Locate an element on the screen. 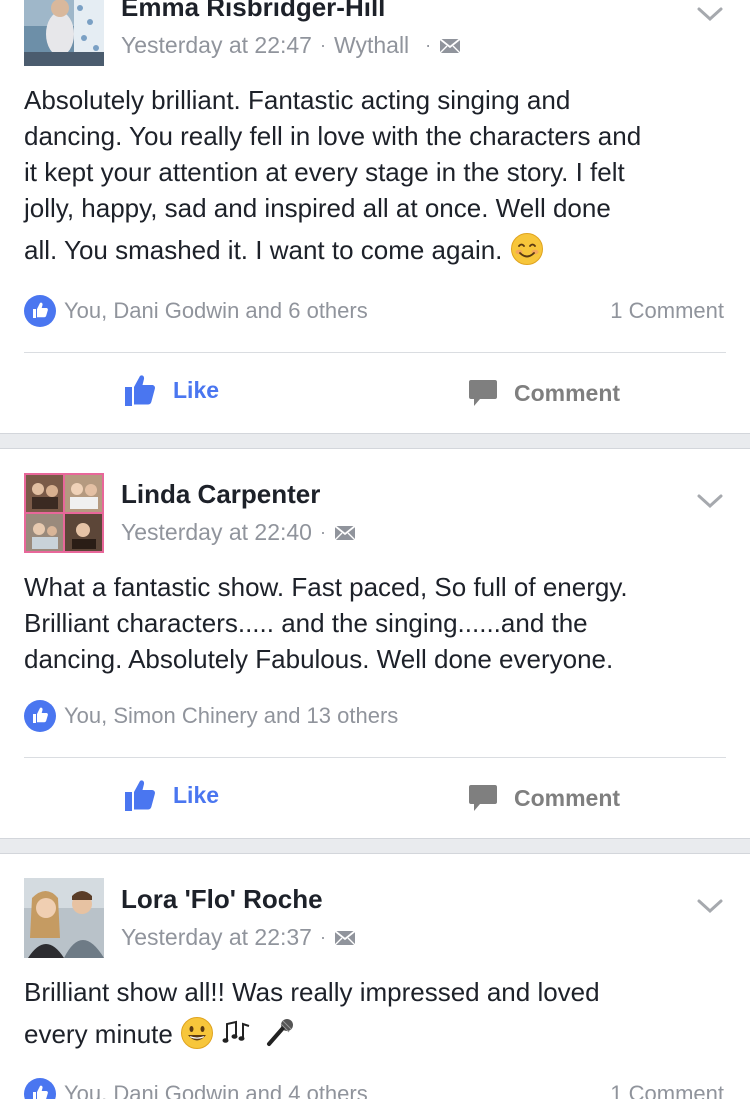  post-body-last: every minute is located at coordinates (379, 1034).